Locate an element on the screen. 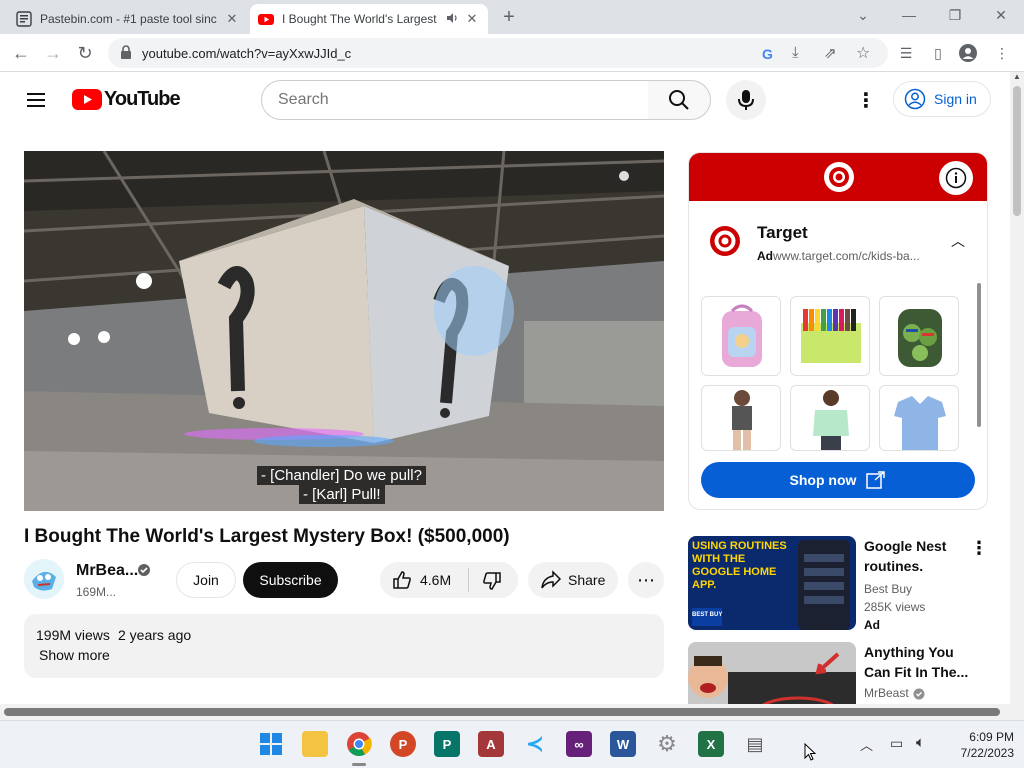  start-button-icon is located at coordinates (271, 744).